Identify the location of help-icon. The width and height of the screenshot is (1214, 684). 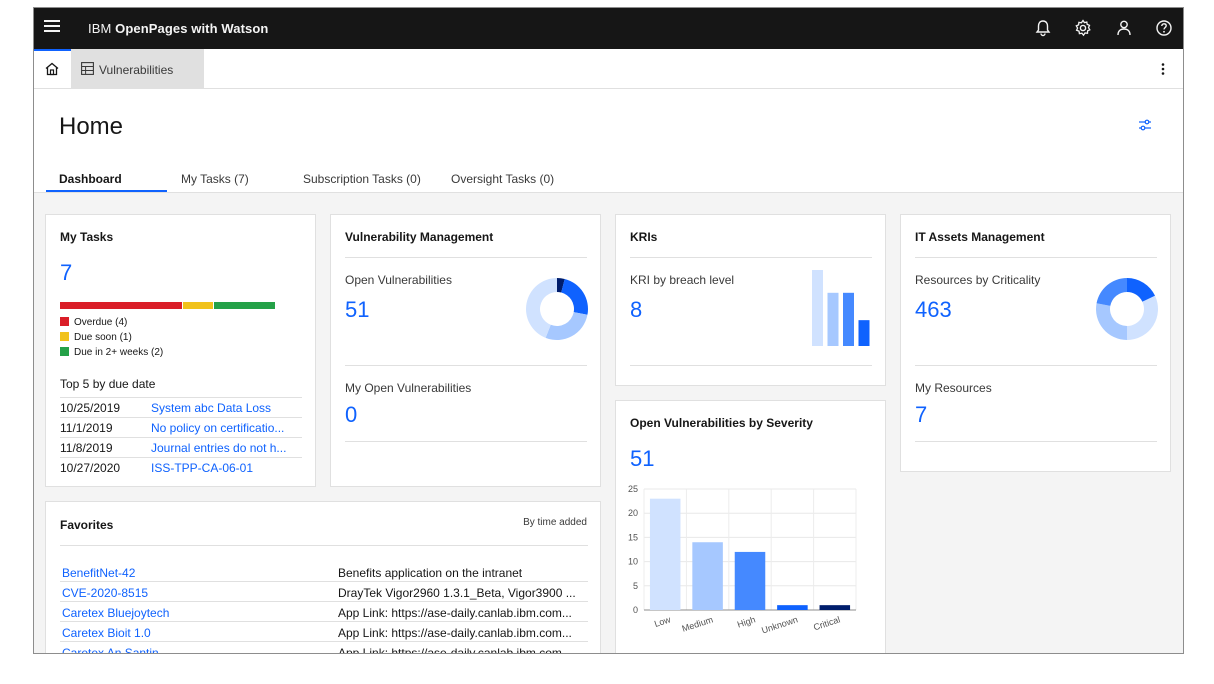
(1164, 28).